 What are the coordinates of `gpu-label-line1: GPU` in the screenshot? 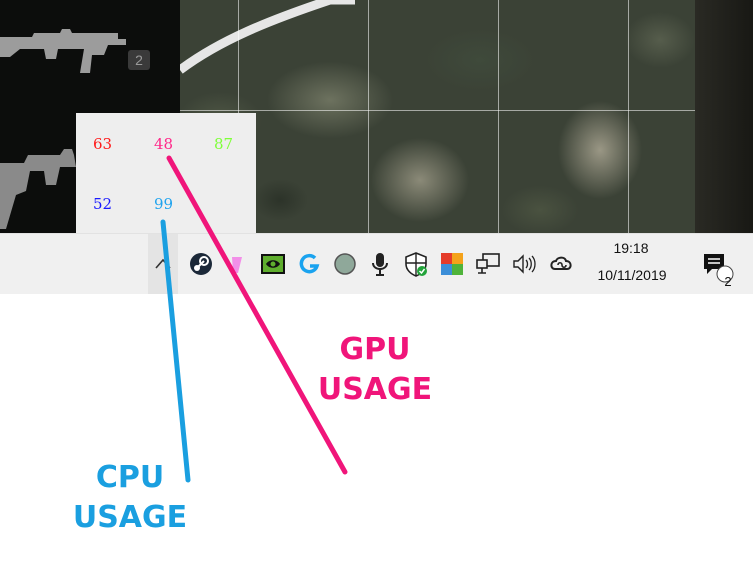 It's located at (375, 349).